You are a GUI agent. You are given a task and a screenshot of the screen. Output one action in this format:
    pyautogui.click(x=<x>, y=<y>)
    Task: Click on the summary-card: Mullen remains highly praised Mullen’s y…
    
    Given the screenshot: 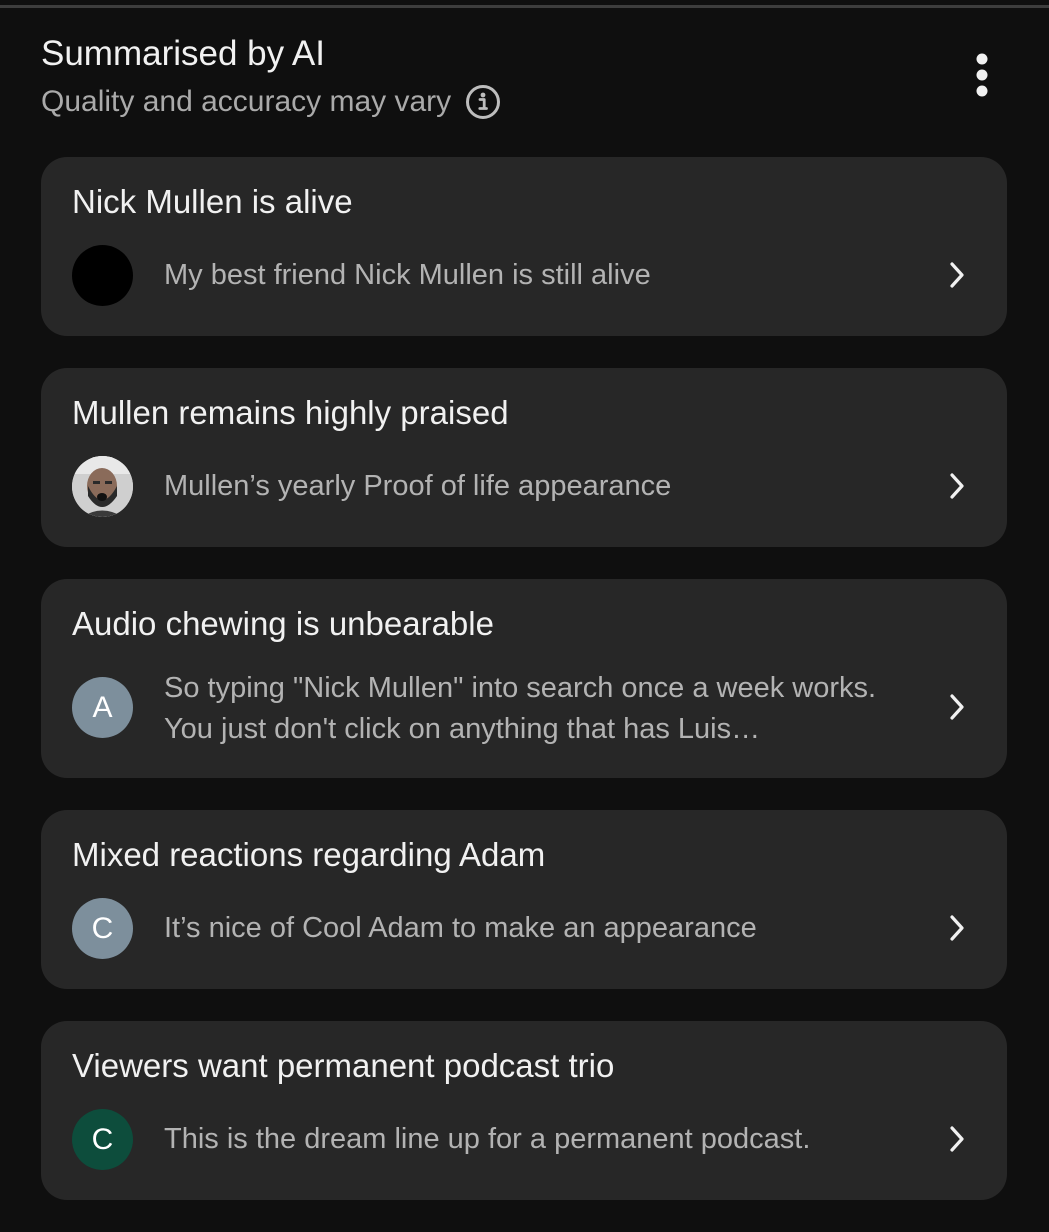 What is the action you would take?
    pyautogui.click(x=524, y=457)
    